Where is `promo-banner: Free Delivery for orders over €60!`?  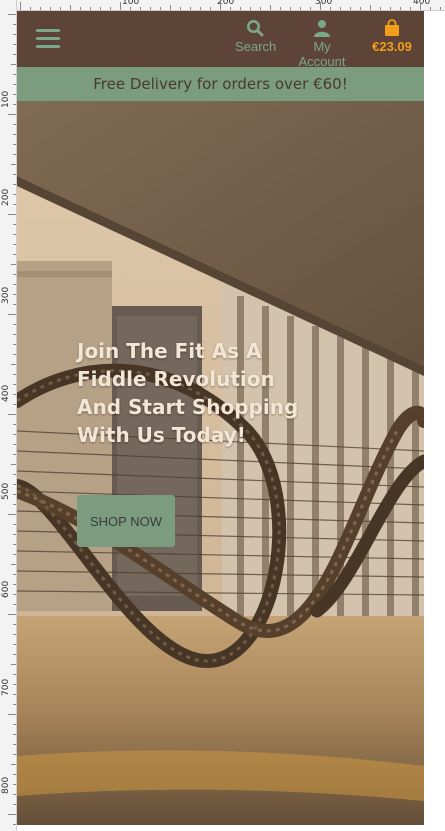 promo-banner: Free Delivery for orders over €60! is located at coordinates (220, 84).